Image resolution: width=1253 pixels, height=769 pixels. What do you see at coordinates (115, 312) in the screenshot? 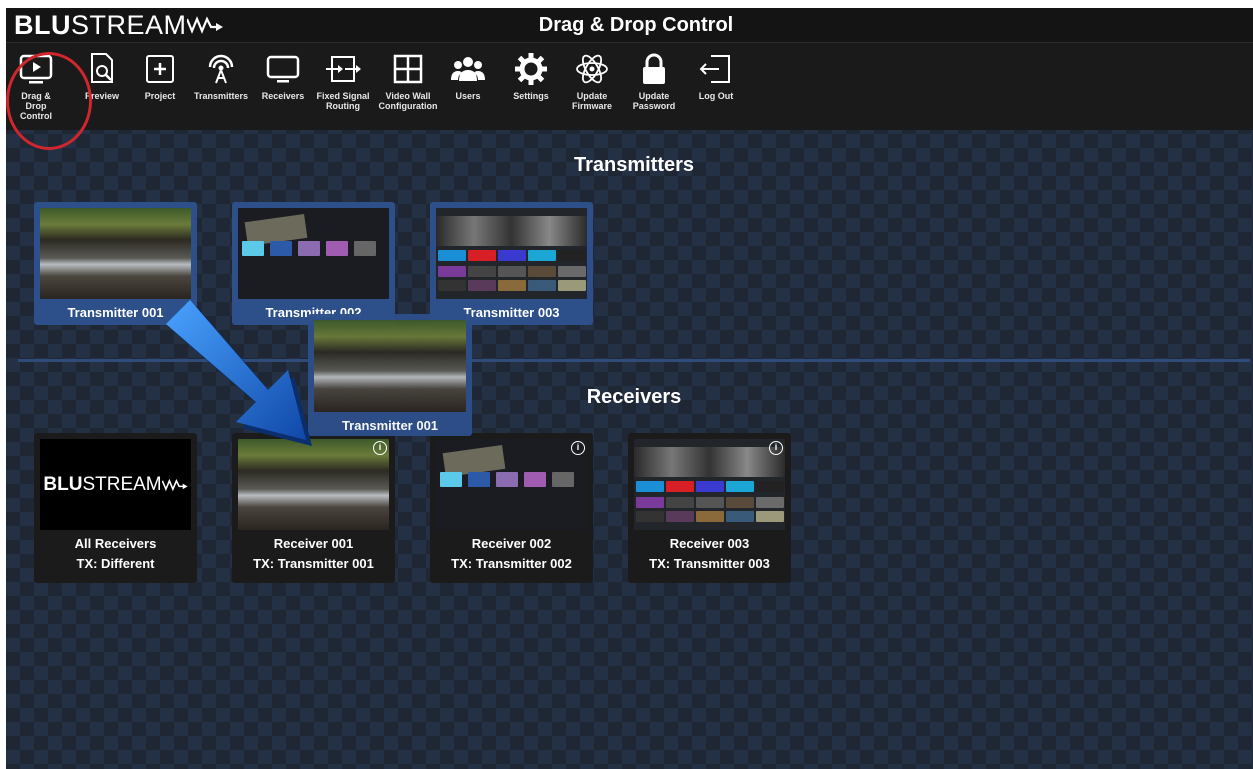
I see `transmitter-name: Transmitter 001` at bounding box center [115, 312].